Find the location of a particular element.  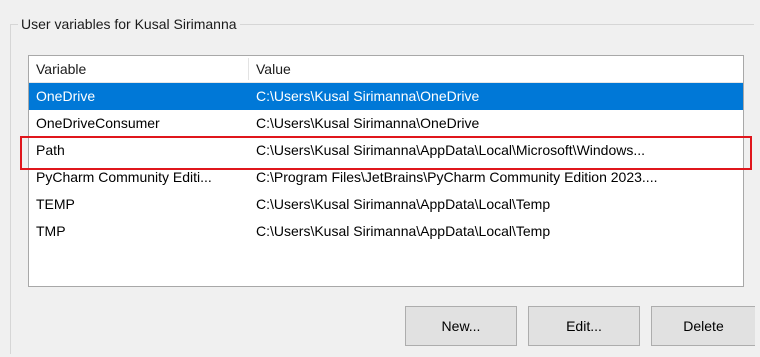

column-header-value: Value is located at coordinates (273, 69).